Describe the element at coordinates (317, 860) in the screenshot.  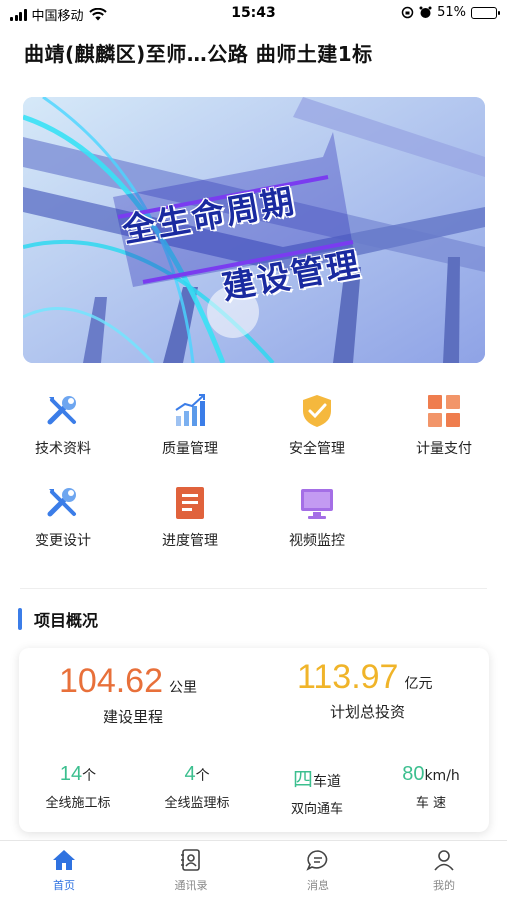
I see `message-icon` at that location.